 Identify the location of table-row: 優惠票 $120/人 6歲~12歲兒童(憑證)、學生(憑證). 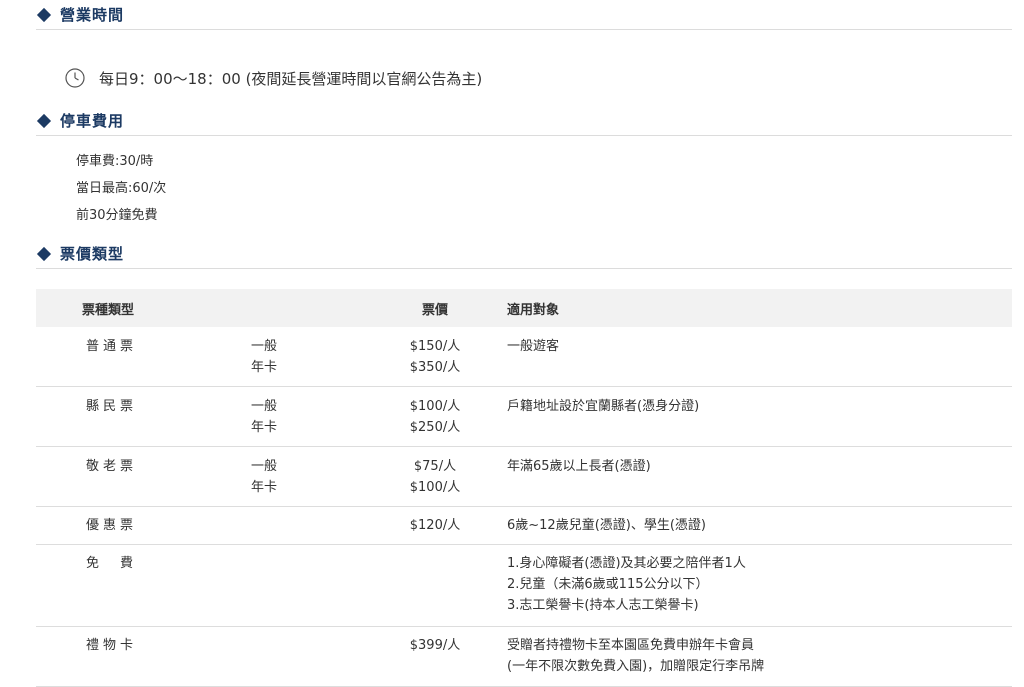
(524, 526).